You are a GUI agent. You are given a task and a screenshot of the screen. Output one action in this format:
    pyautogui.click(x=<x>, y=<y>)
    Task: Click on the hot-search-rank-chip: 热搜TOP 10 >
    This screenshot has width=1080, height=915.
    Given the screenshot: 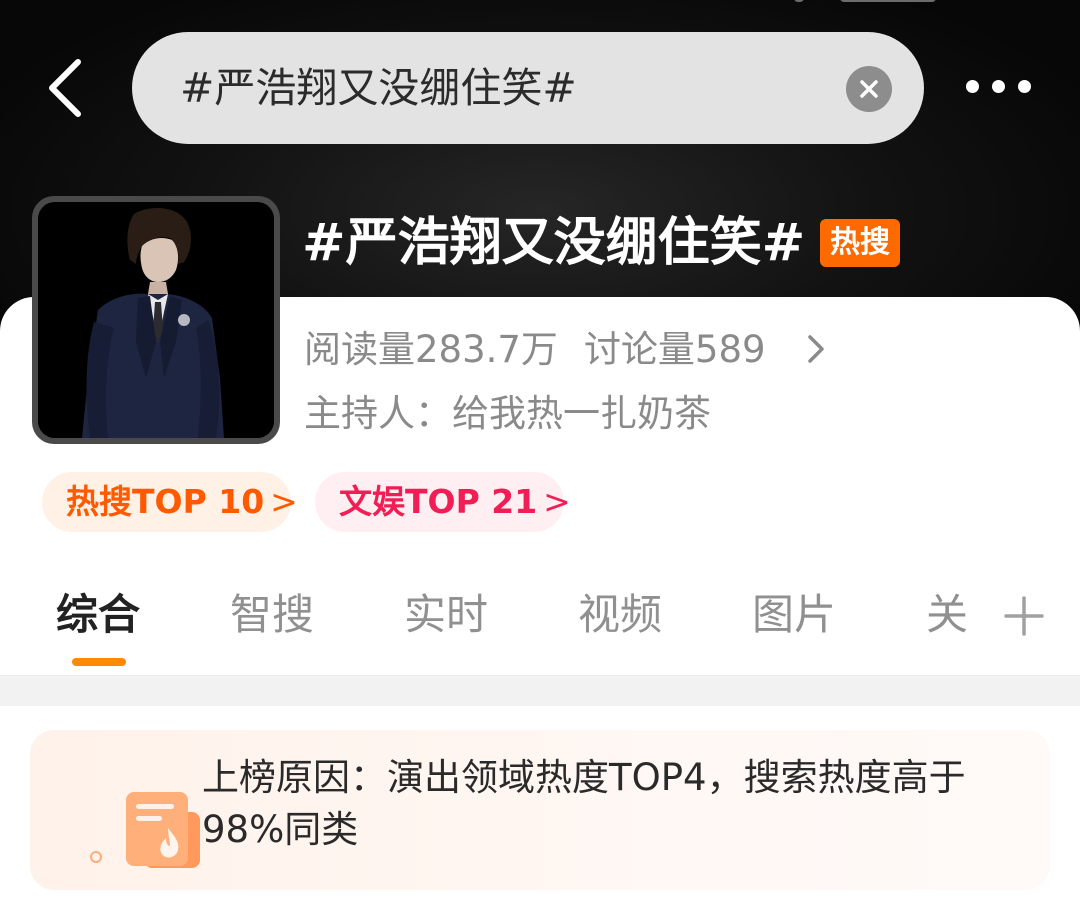 What is the action you would take?
    pyautogui.click(x=170, y=502)
    